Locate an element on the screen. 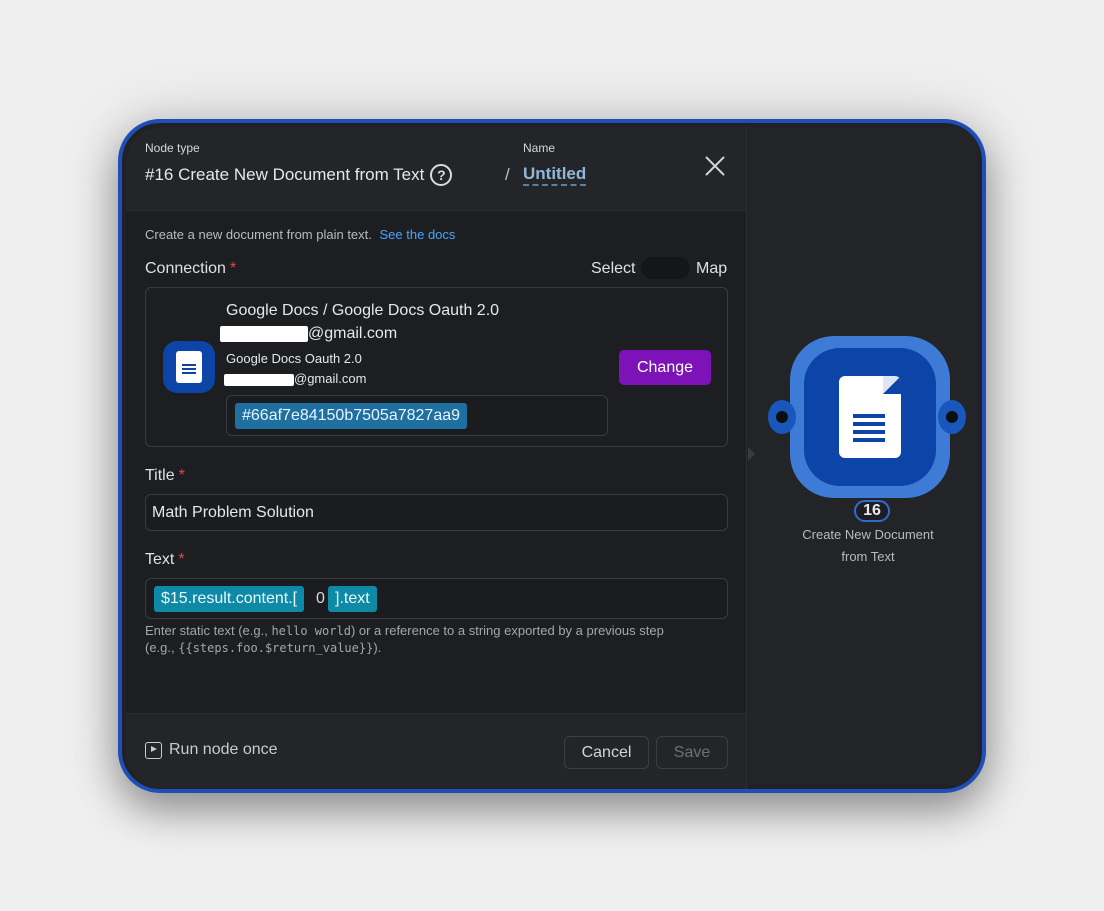  node-output-port is located at coordinates (952, 417).